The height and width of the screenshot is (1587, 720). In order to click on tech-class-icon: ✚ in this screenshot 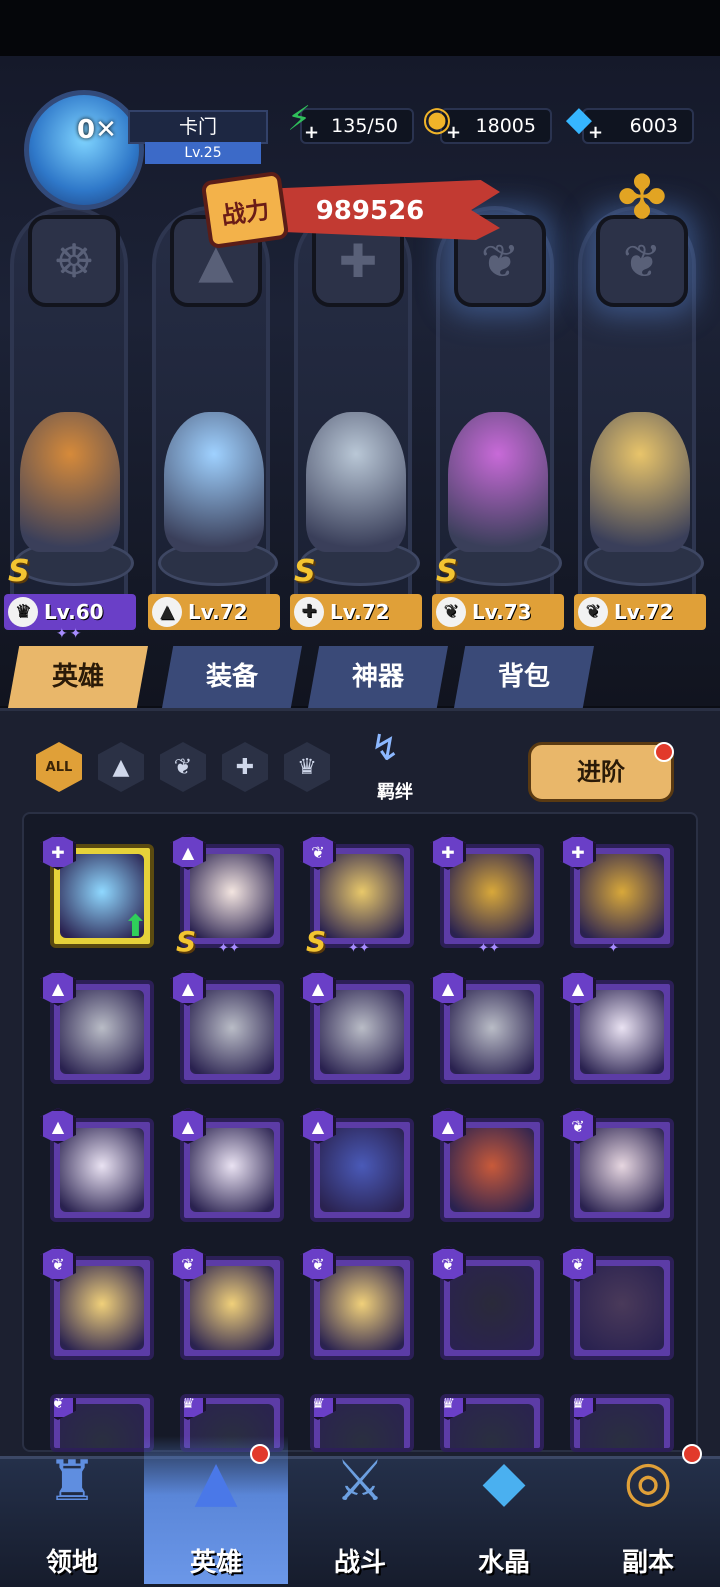, I will do `click(309, 612)`.